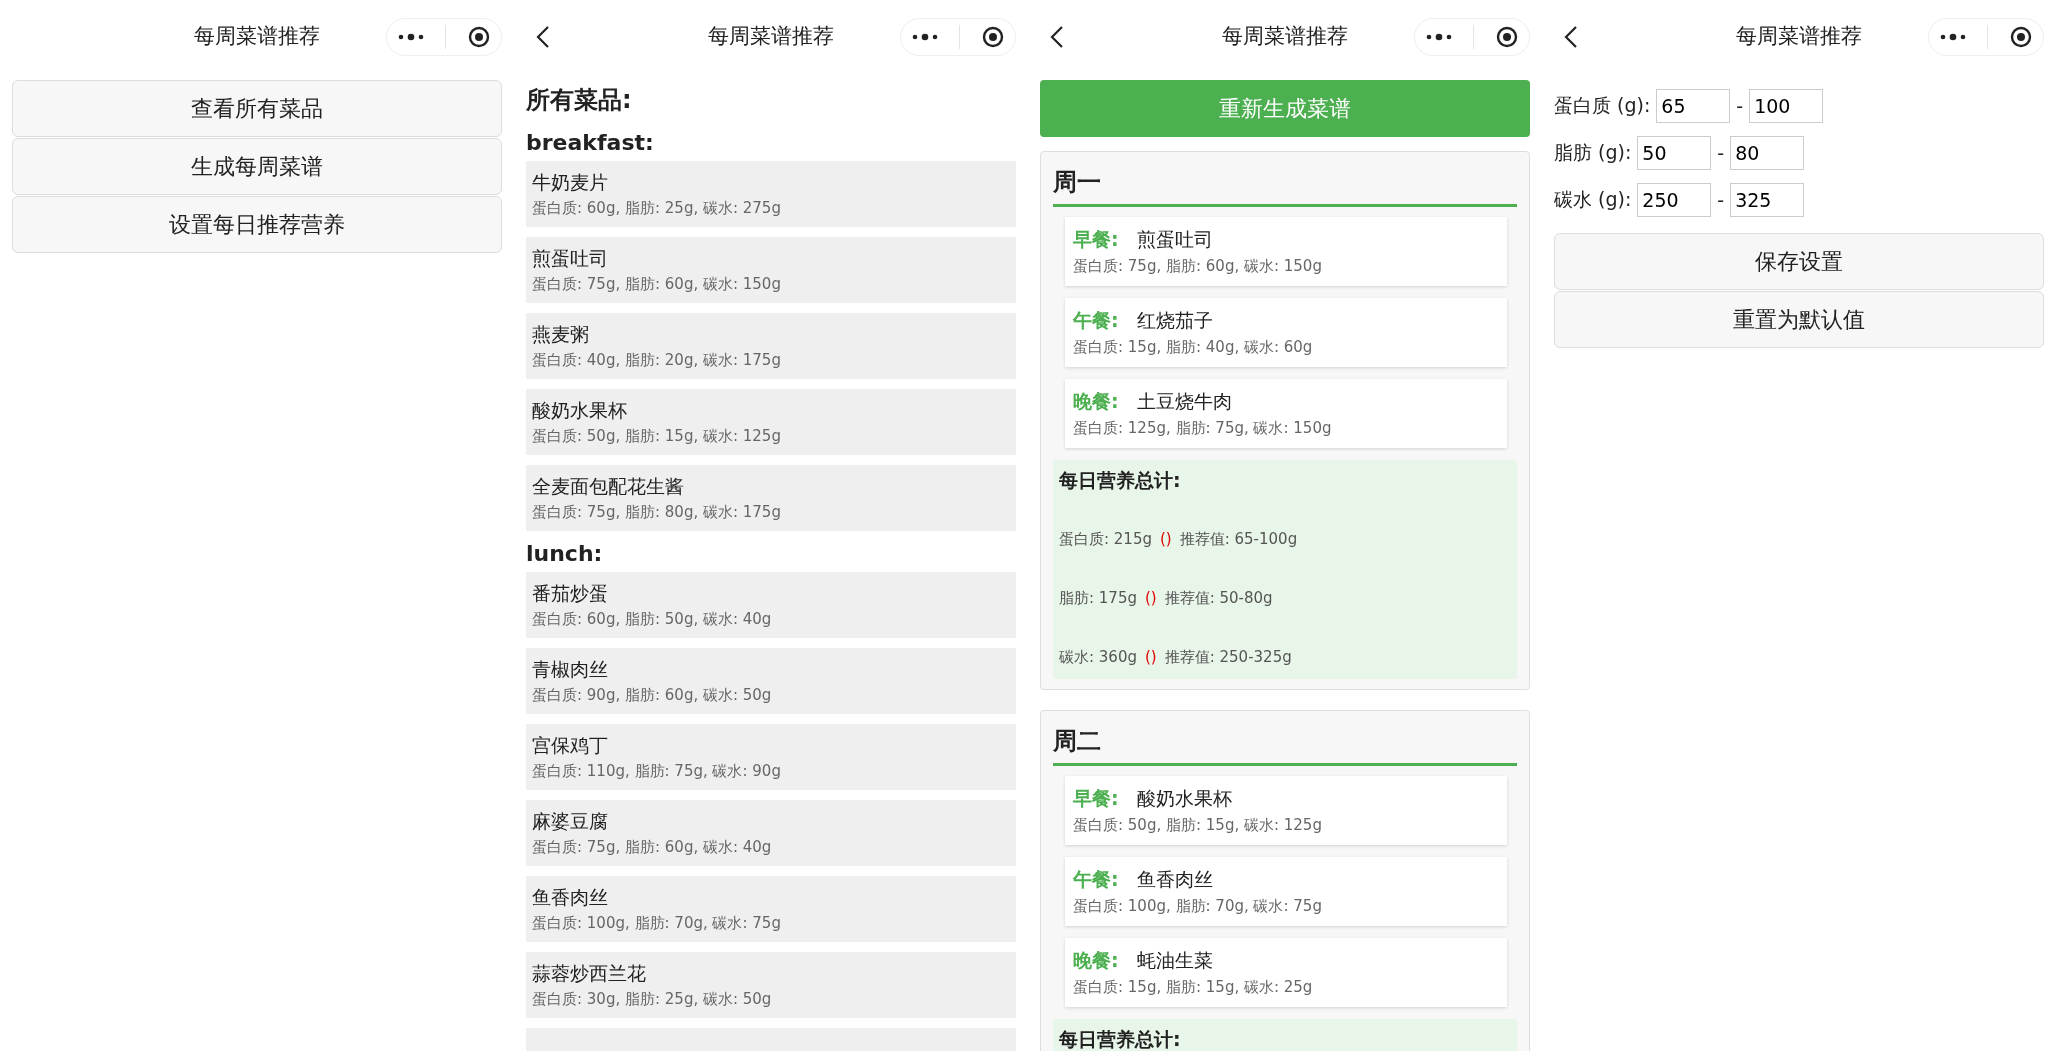 The width and height of the screenshot is (2056, 1051). What do you see at coordinates (1228, 657) in the screenshot?
I see `recommended-range: 推荐值: 250-325g` at bounding box center [1228, 657].